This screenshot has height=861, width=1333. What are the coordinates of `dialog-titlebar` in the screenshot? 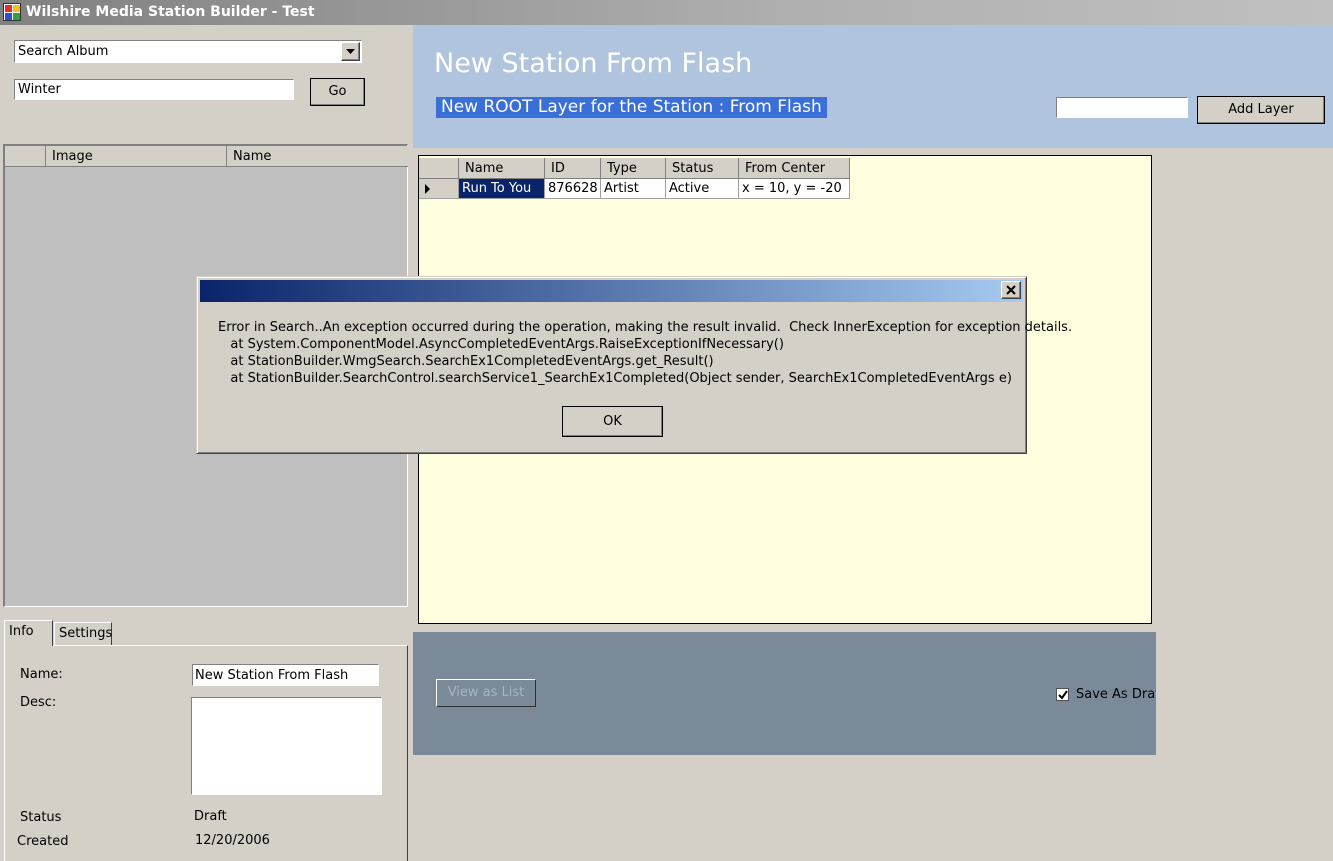 It's located at (611, 291).